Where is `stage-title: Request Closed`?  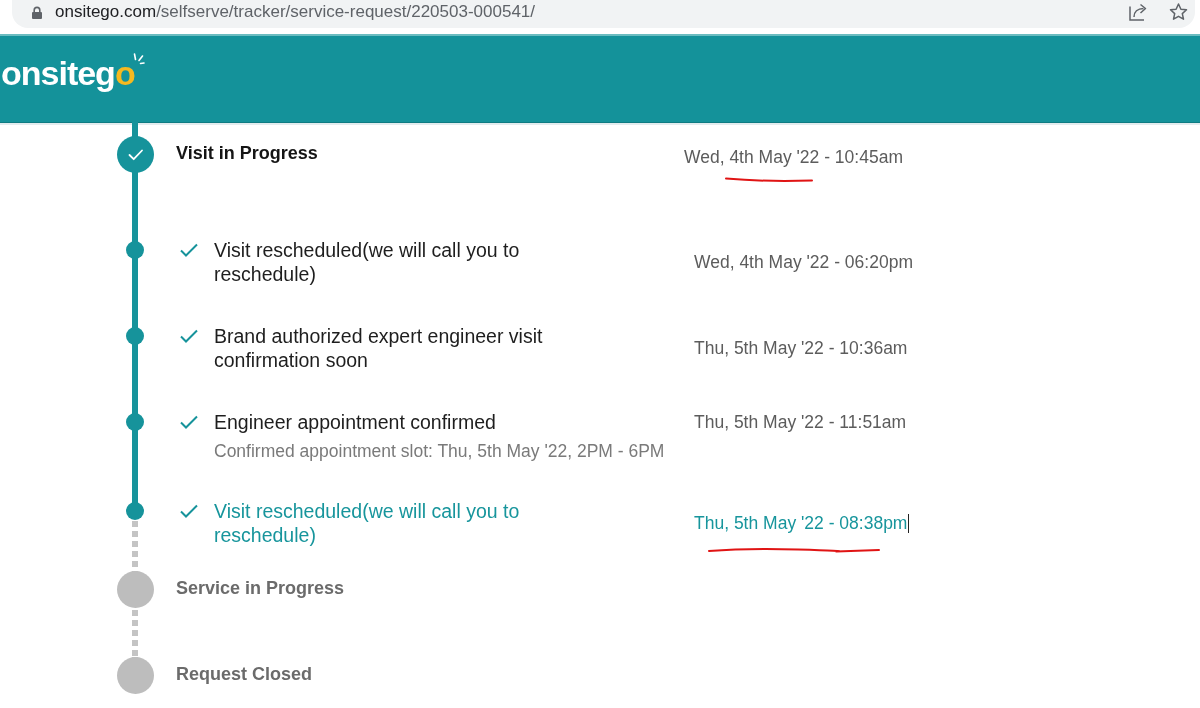 stage-title: Request Closed is located at coordinates (244, 674).